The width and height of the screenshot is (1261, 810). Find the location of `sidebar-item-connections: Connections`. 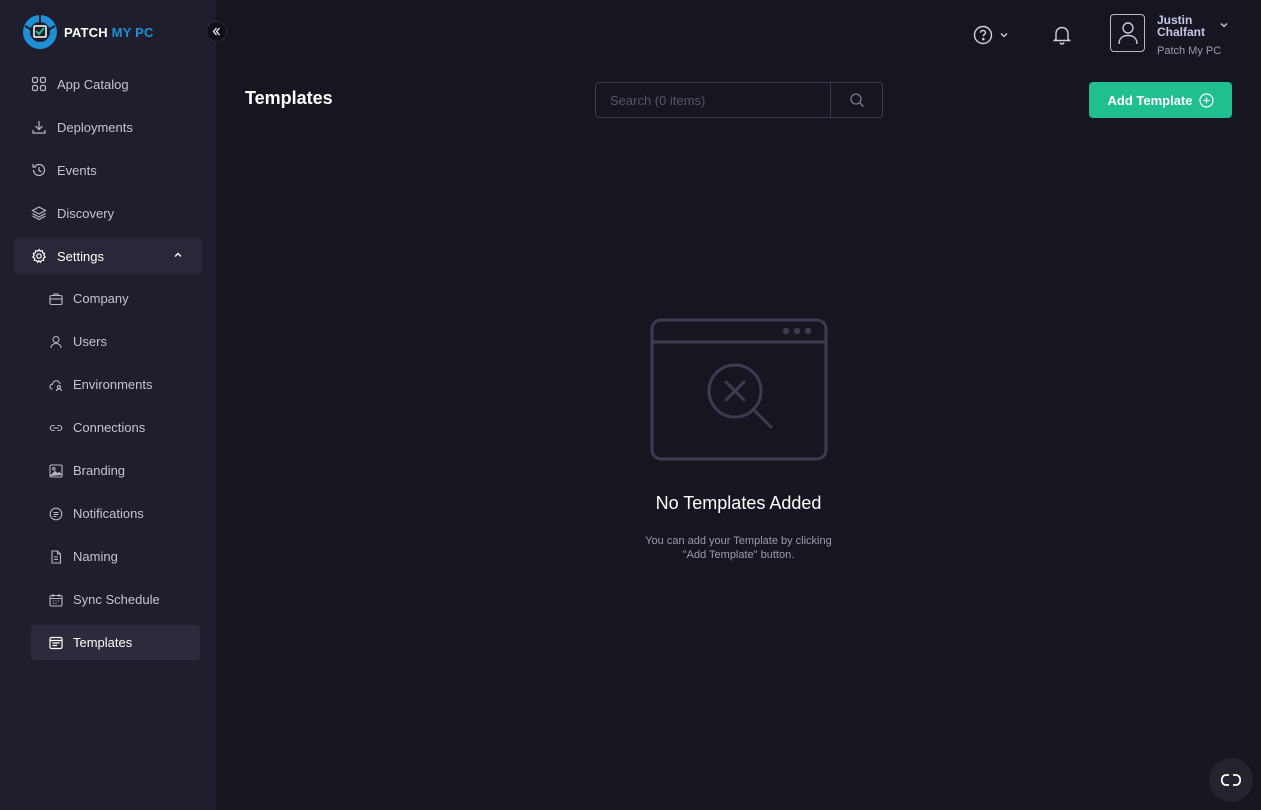

sidebar-item-connections: Connections is located at coordinates (115, 427).